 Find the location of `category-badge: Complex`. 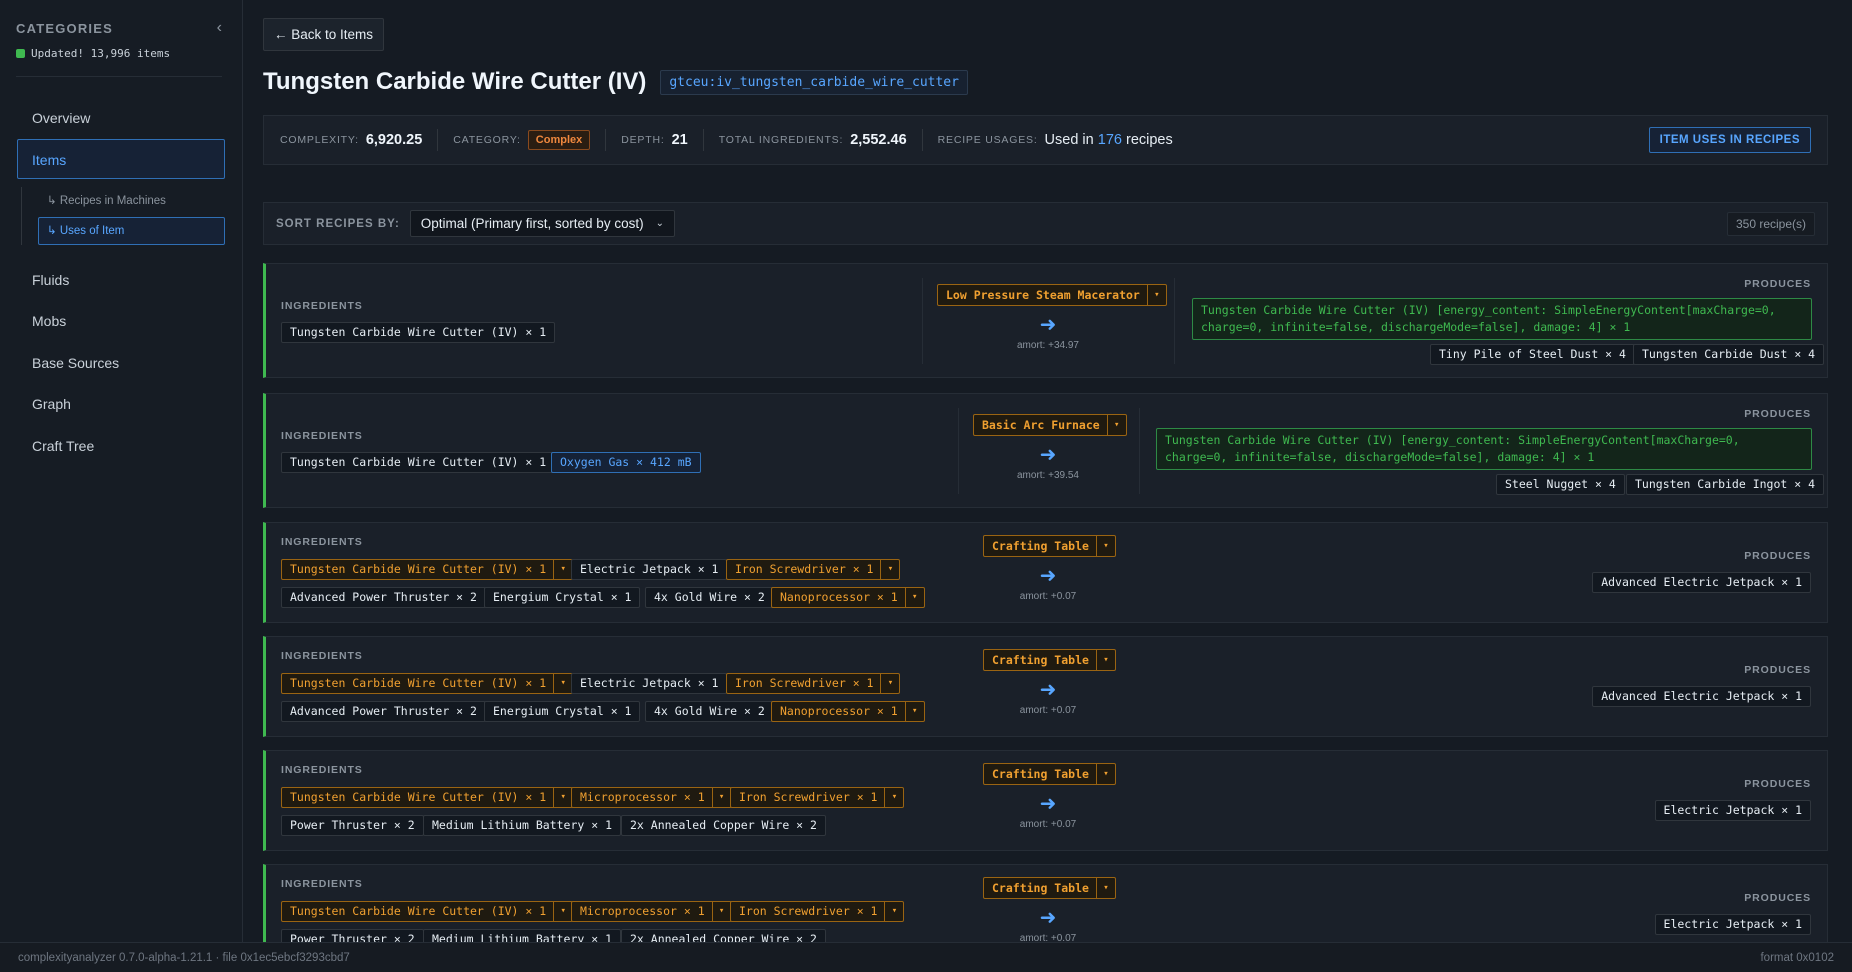

category-badge: Complex is located at coordinates (559, 140).